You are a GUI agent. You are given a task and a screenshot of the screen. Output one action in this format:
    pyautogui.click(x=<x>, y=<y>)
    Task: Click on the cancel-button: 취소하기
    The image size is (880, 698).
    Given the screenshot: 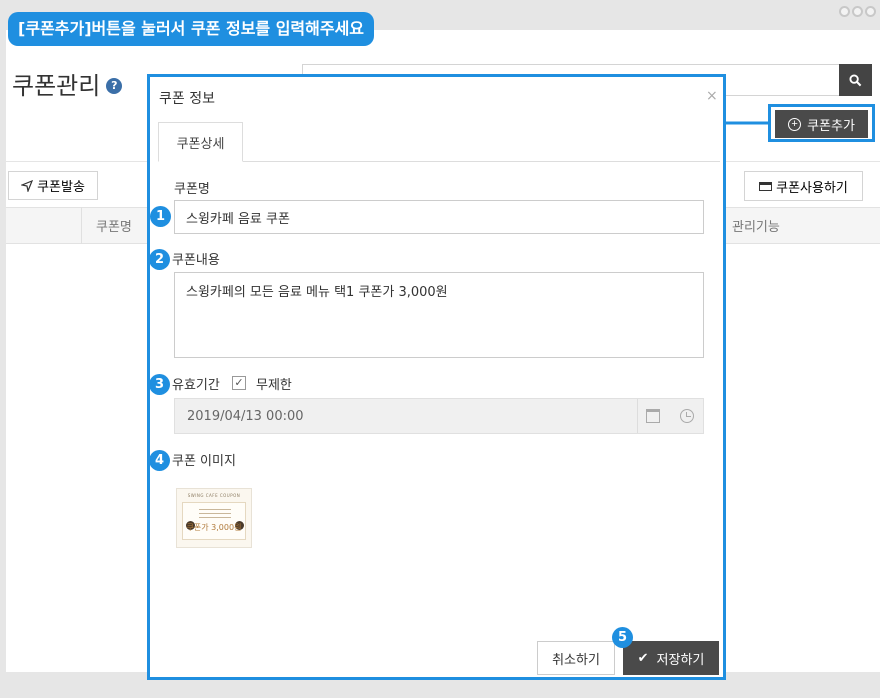 What is the action you would take?
    pyautogui.click(x=576, y=658)
    